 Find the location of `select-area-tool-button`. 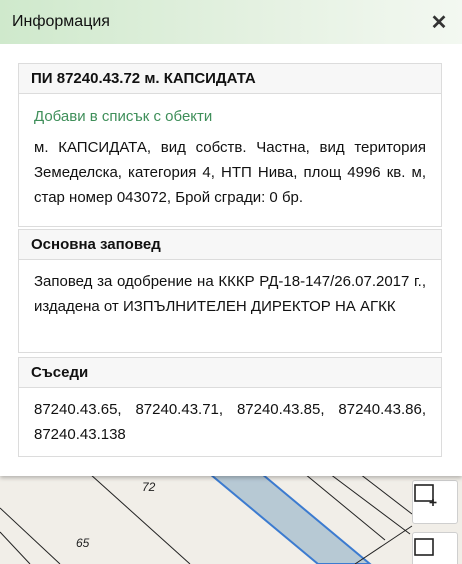

select-area-tool-button is located at coordinates (435, 502).